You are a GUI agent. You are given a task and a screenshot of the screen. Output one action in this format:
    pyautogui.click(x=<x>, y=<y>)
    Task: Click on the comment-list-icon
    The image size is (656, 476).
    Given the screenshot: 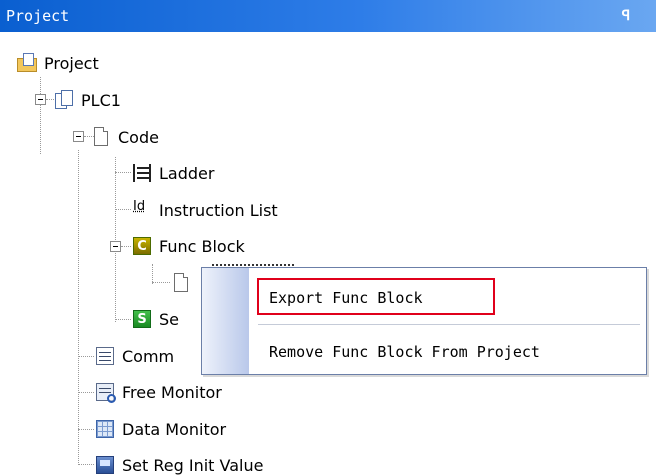 What is the action you would take?
    pyautogui.click(x=105, y=356)
    